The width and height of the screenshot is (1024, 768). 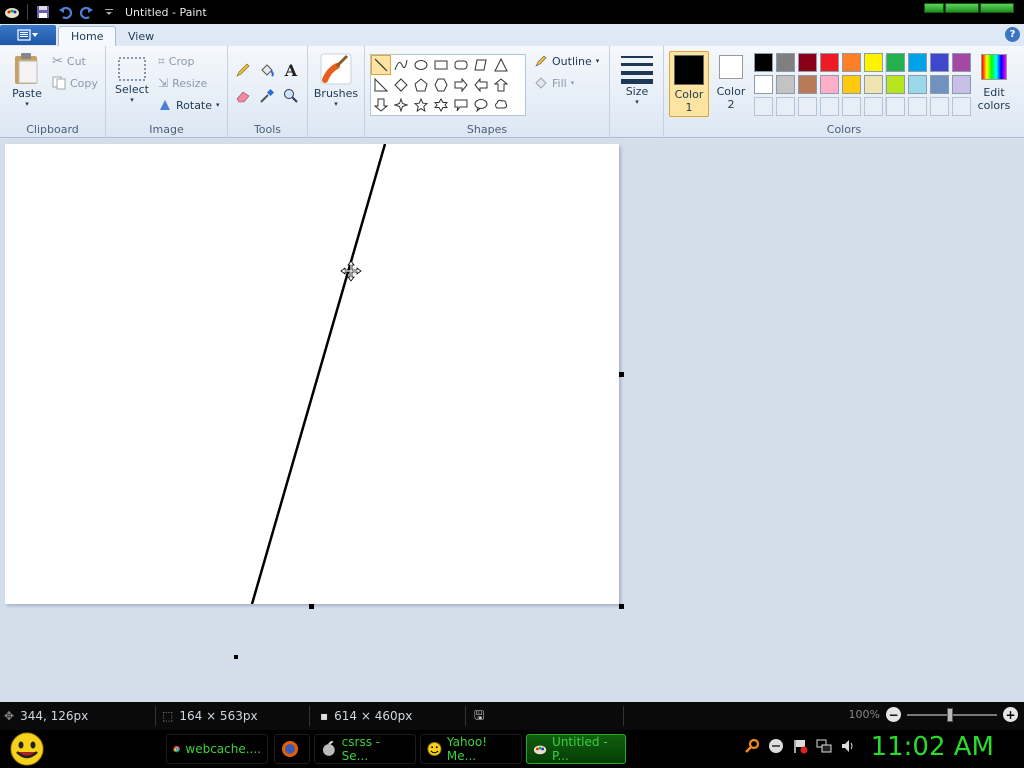 What do you see at coordinates (336, 80) in the screenshot?
I see `brushes-button: Brushes ▾` at bounding box center [336, 80].